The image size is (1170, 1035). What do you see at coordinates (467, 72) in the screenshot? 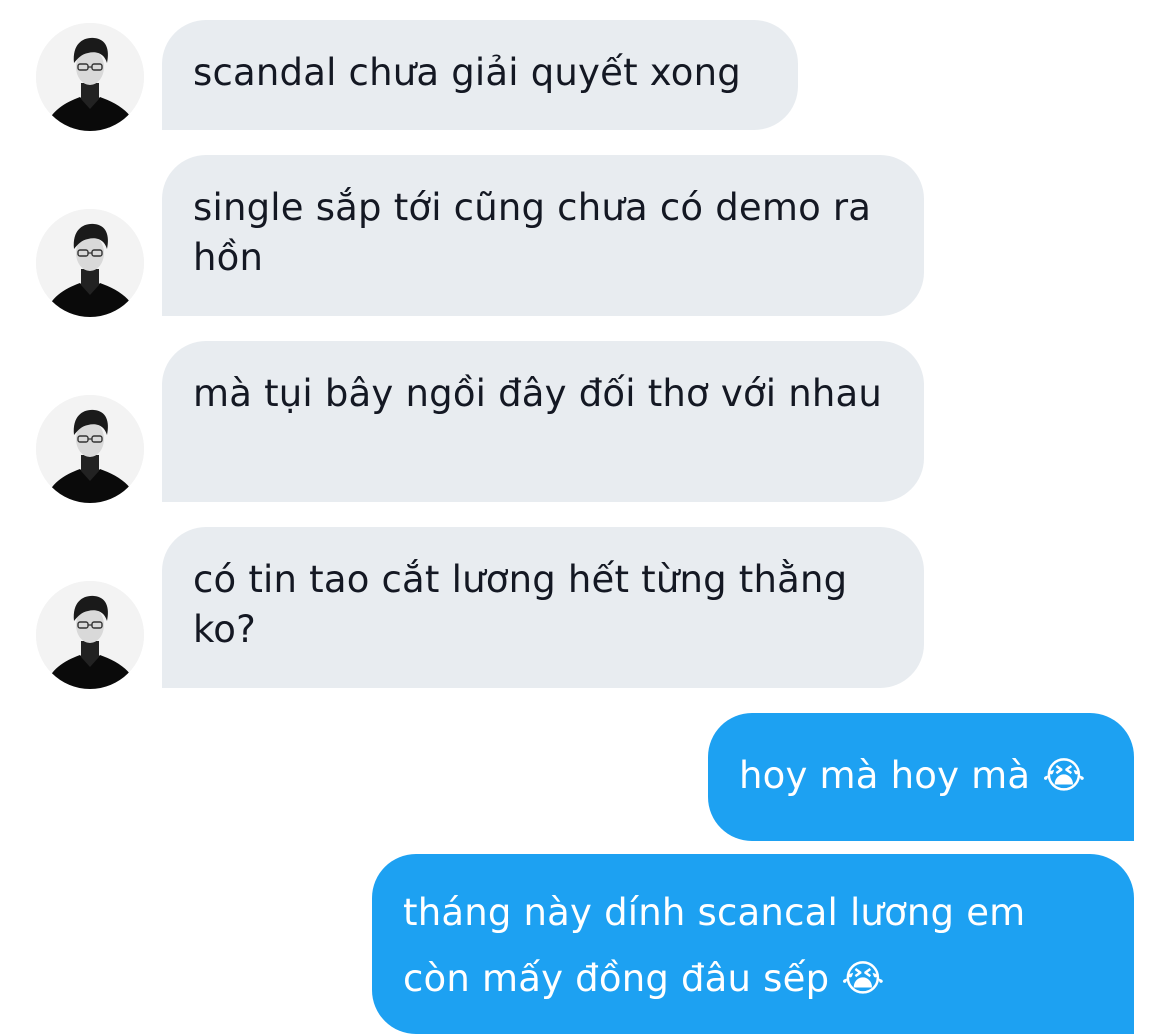
I see `message-text: scandal chưa giải quyết xong` at bounding box center [467, 72].